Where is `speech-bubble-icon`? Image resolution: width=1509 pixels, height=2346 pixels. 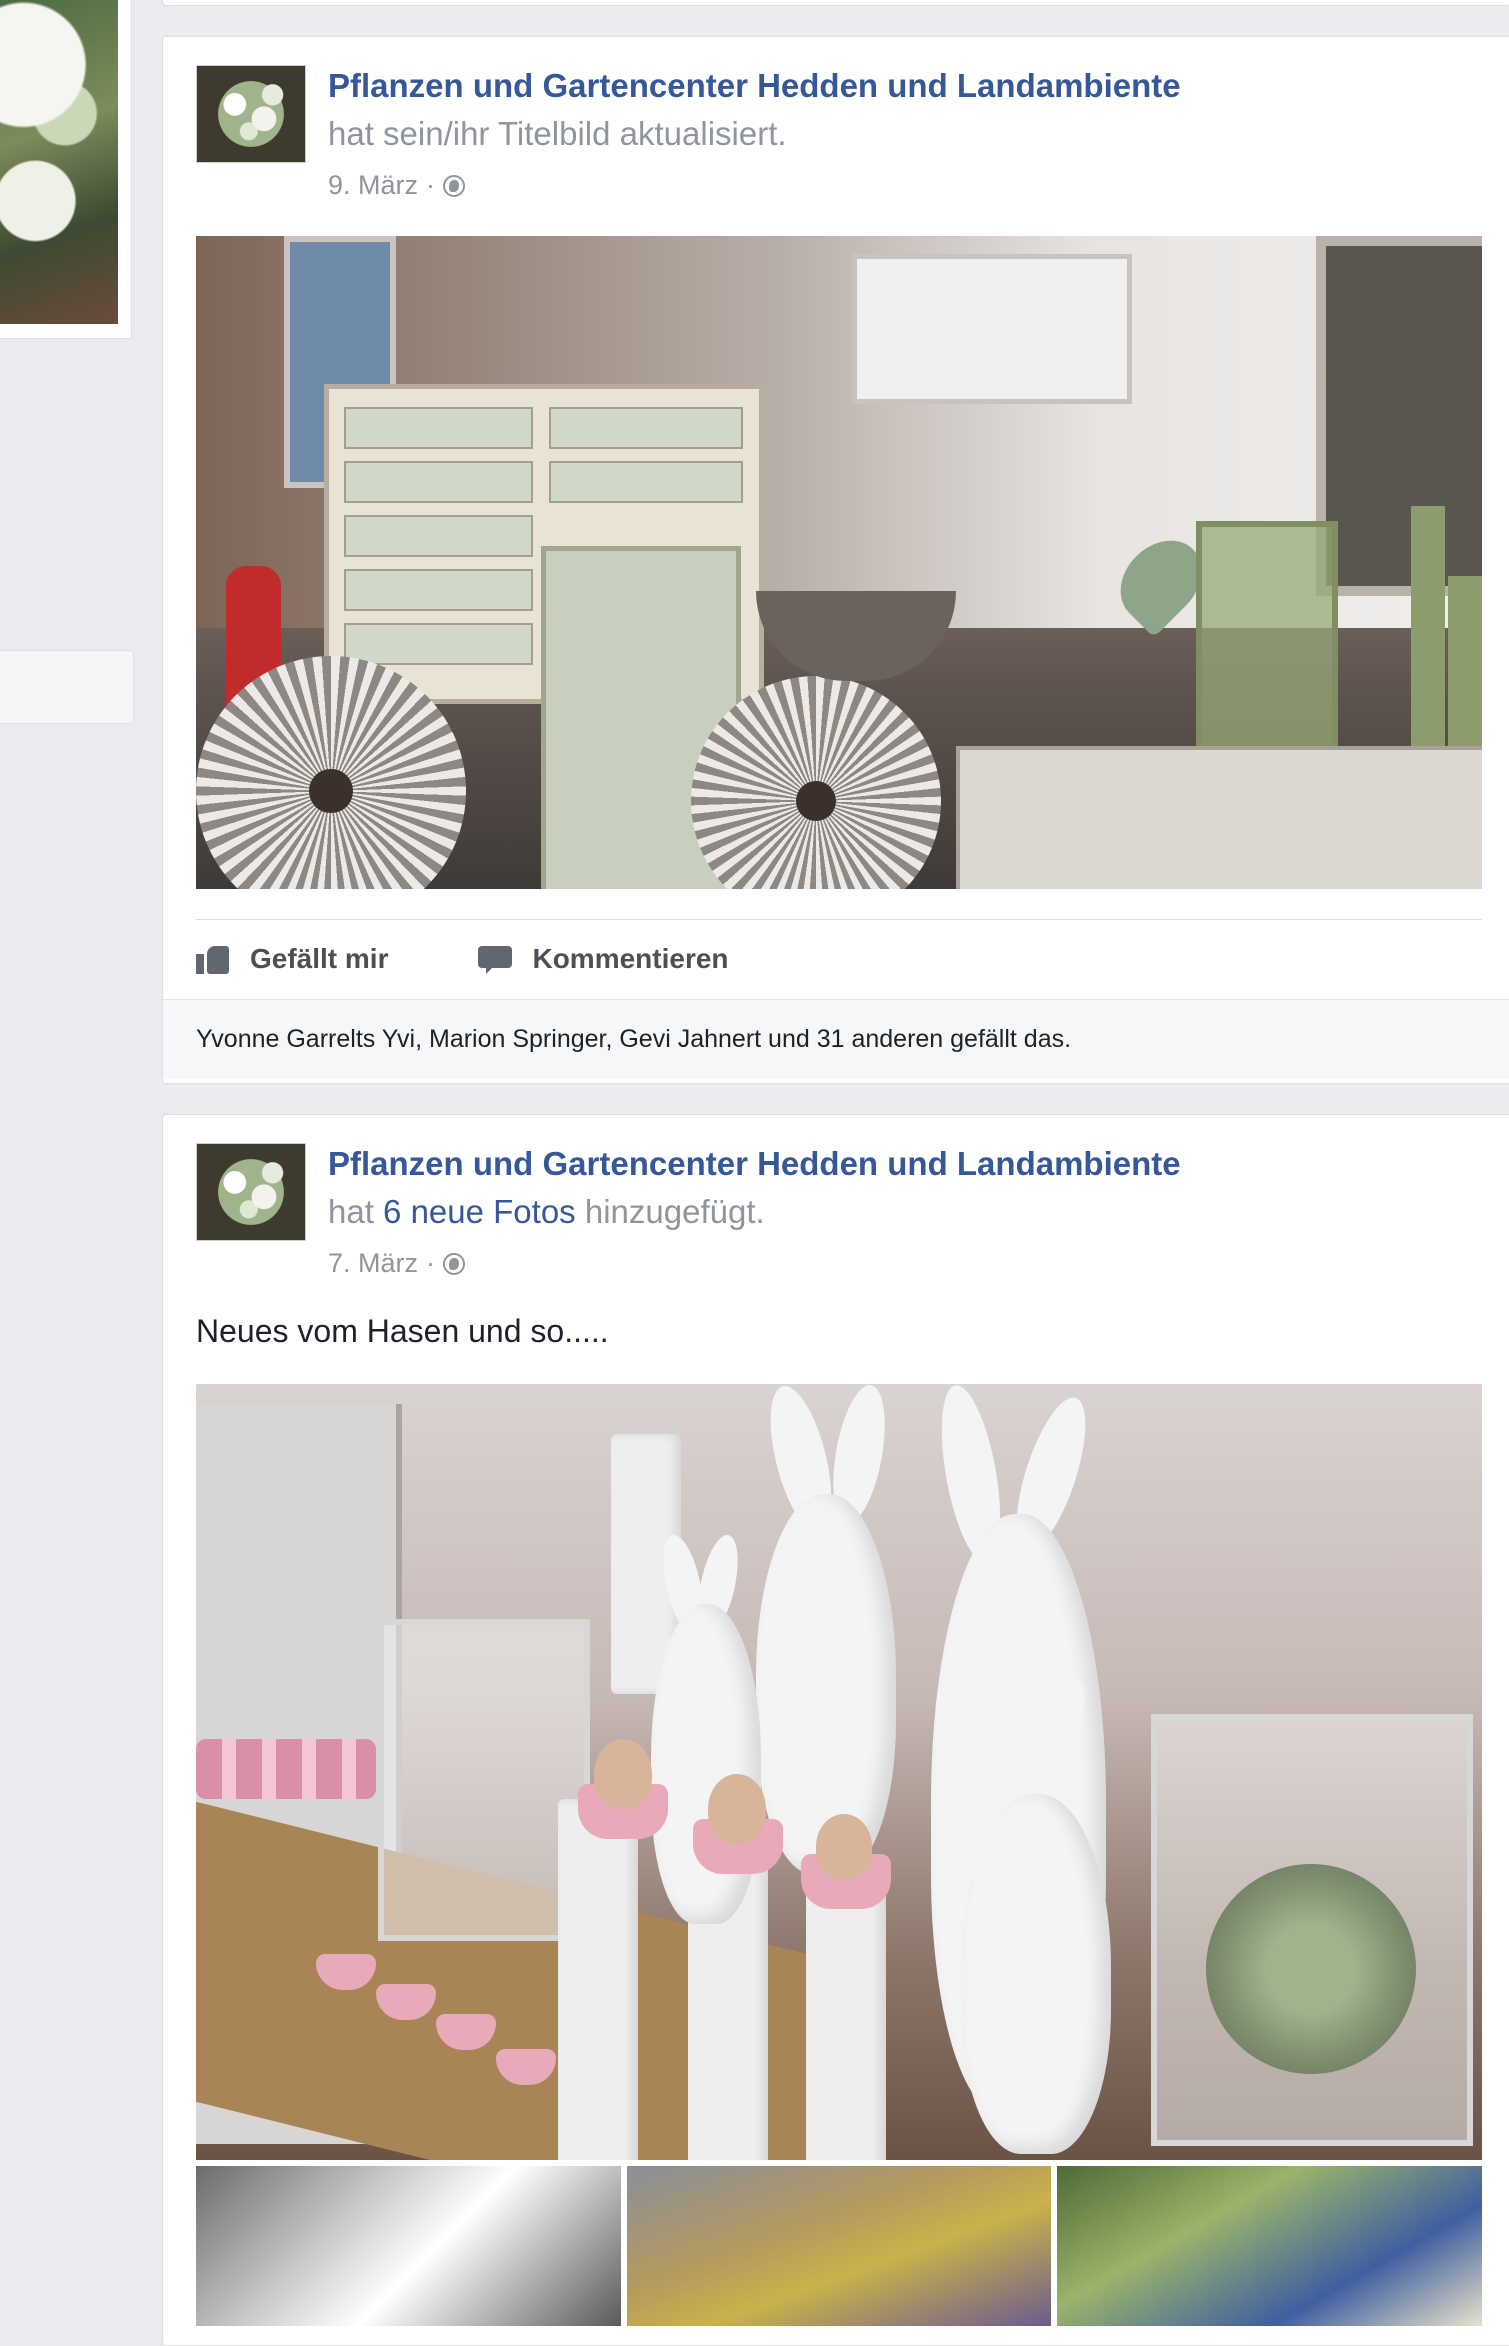
speech-bubble-icon is located at coordinates (496, 959).